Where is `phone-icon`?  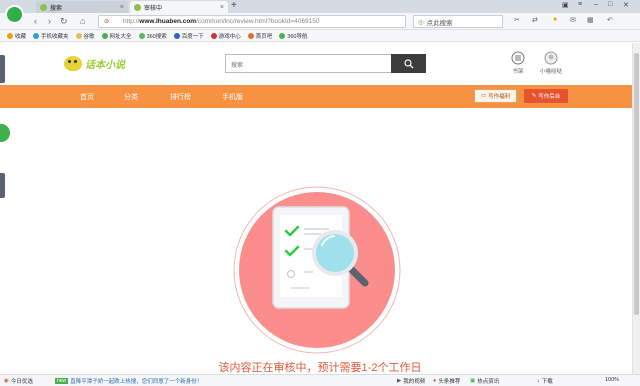 phone-icon is located at coordinates (36, 35).